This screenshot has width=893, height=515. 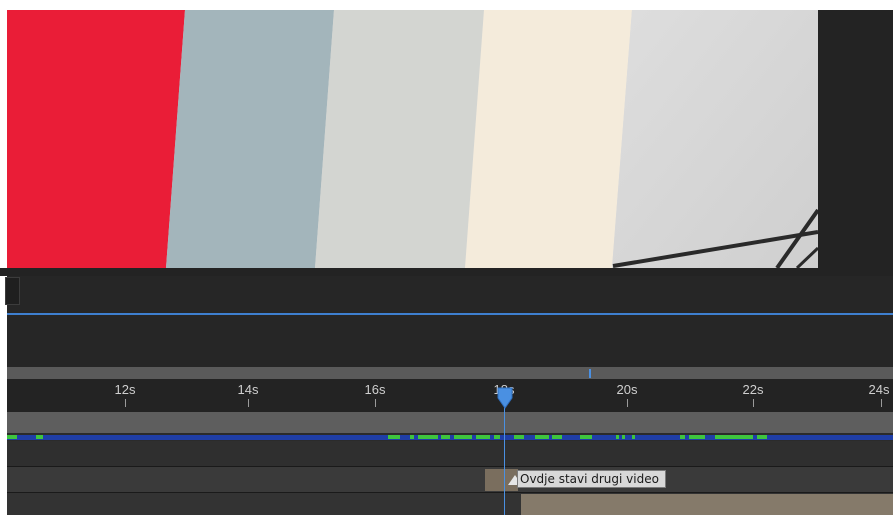 What do you see at coordinates (12, 291) in the screenshot?
I see `panel-control-box` at bounding box center [12, 291].